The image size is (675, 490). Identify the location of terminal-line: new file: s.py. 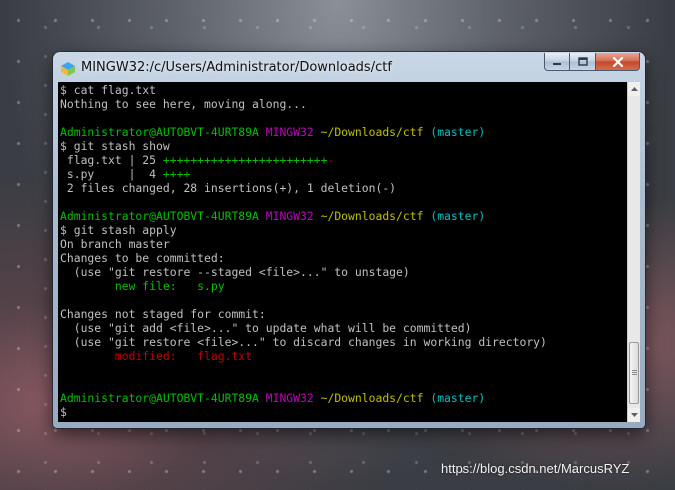
(142, 286).